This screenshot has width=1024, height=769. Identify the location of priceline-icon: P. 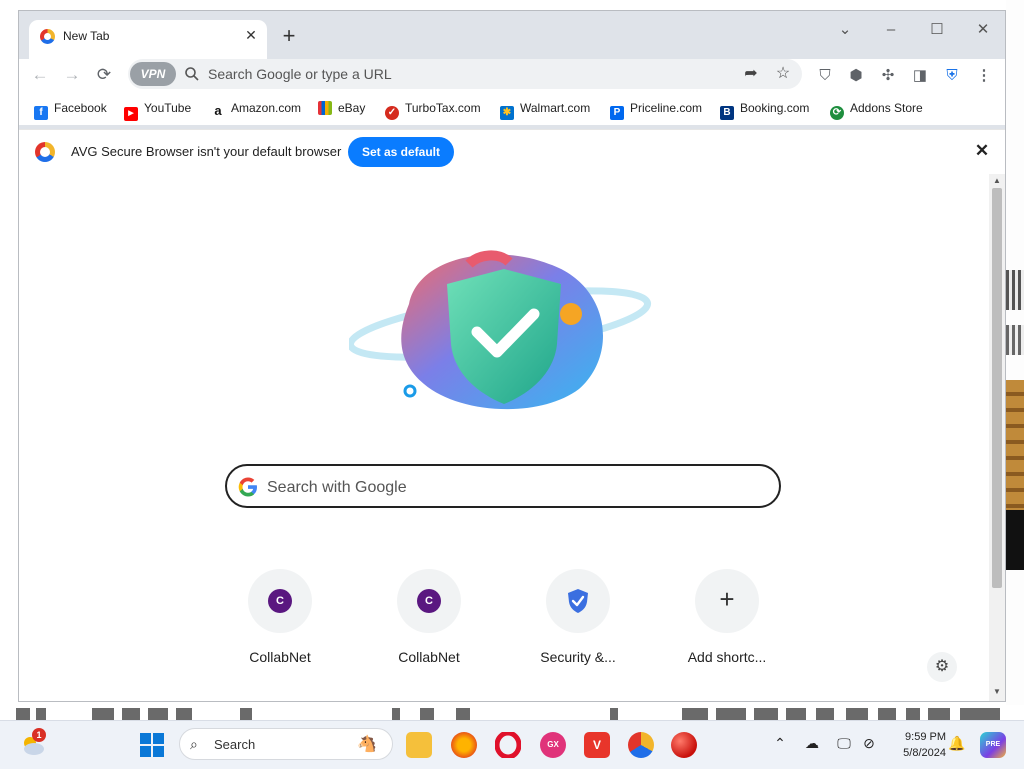
(617, 113).